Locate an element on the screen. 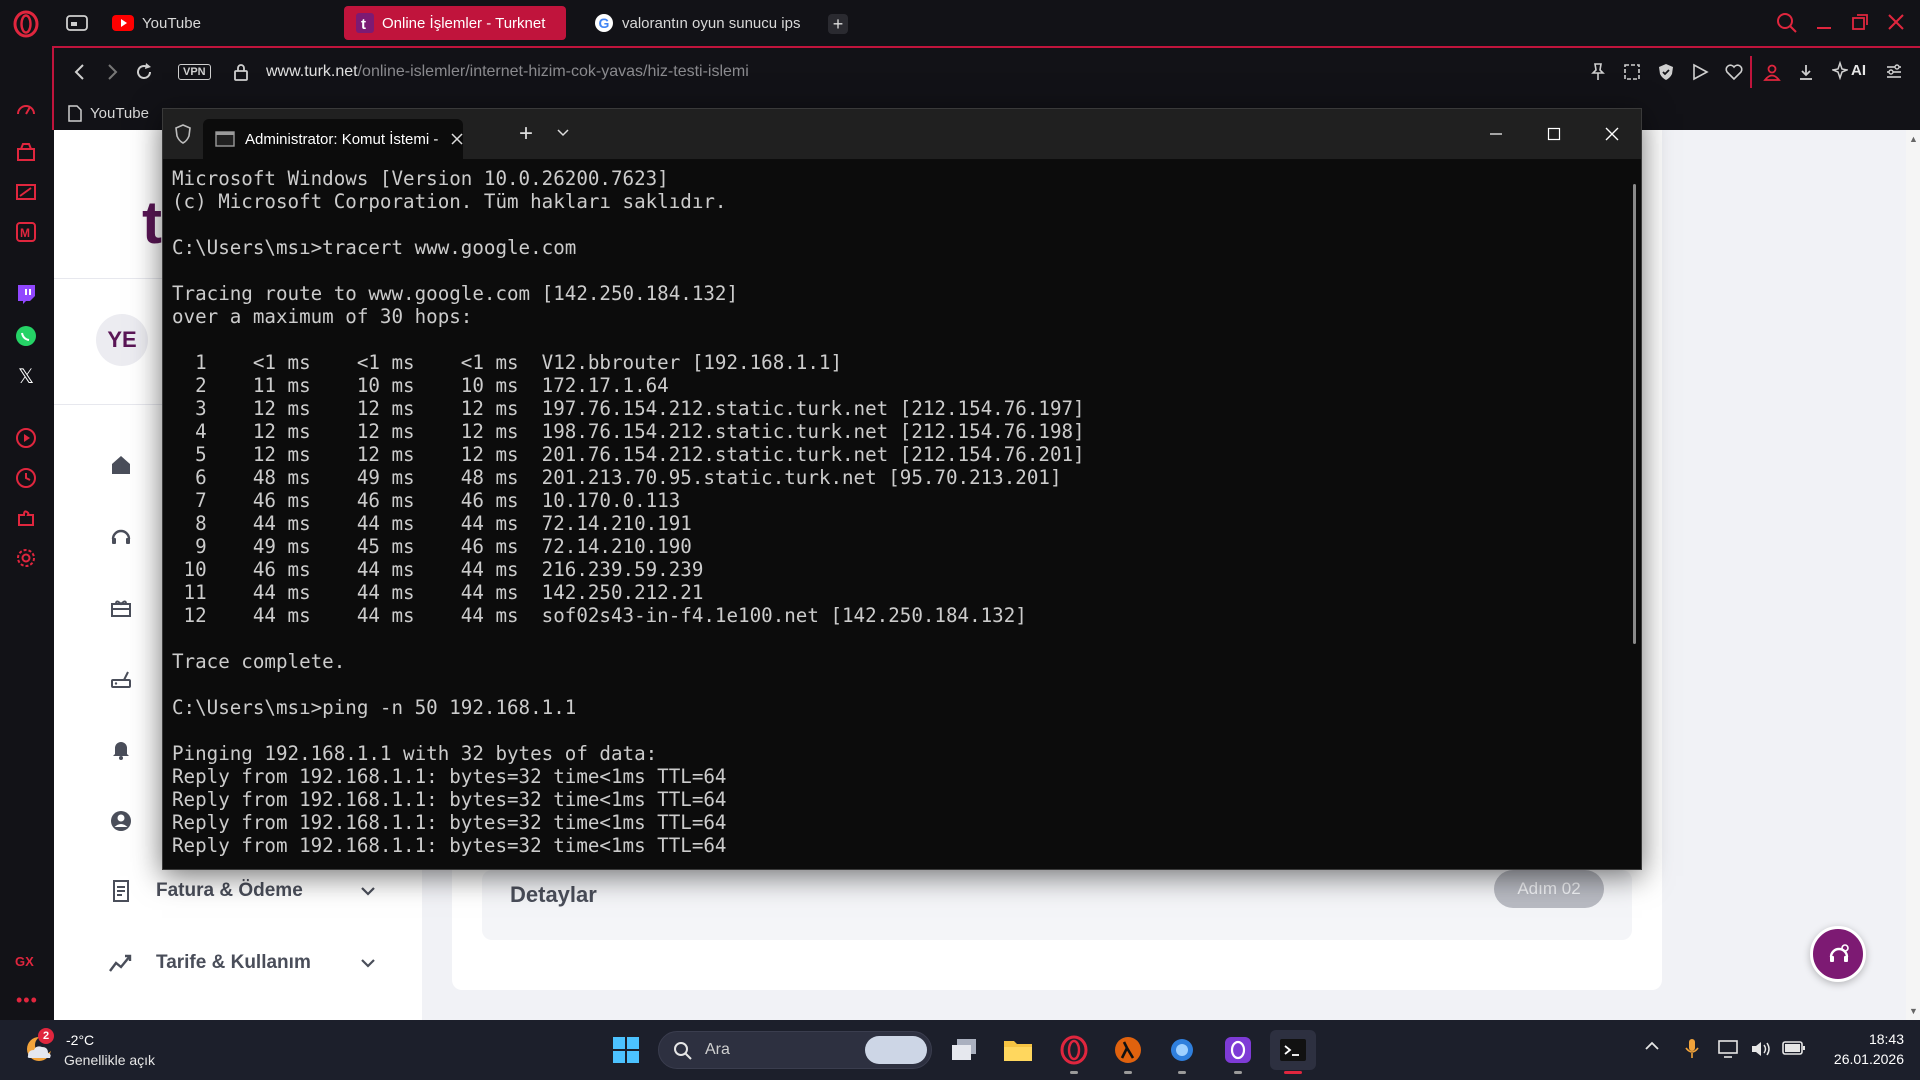 This screenshot has height=1080, width=1920. turknet-icon: t is located at coordinates (365, 23).